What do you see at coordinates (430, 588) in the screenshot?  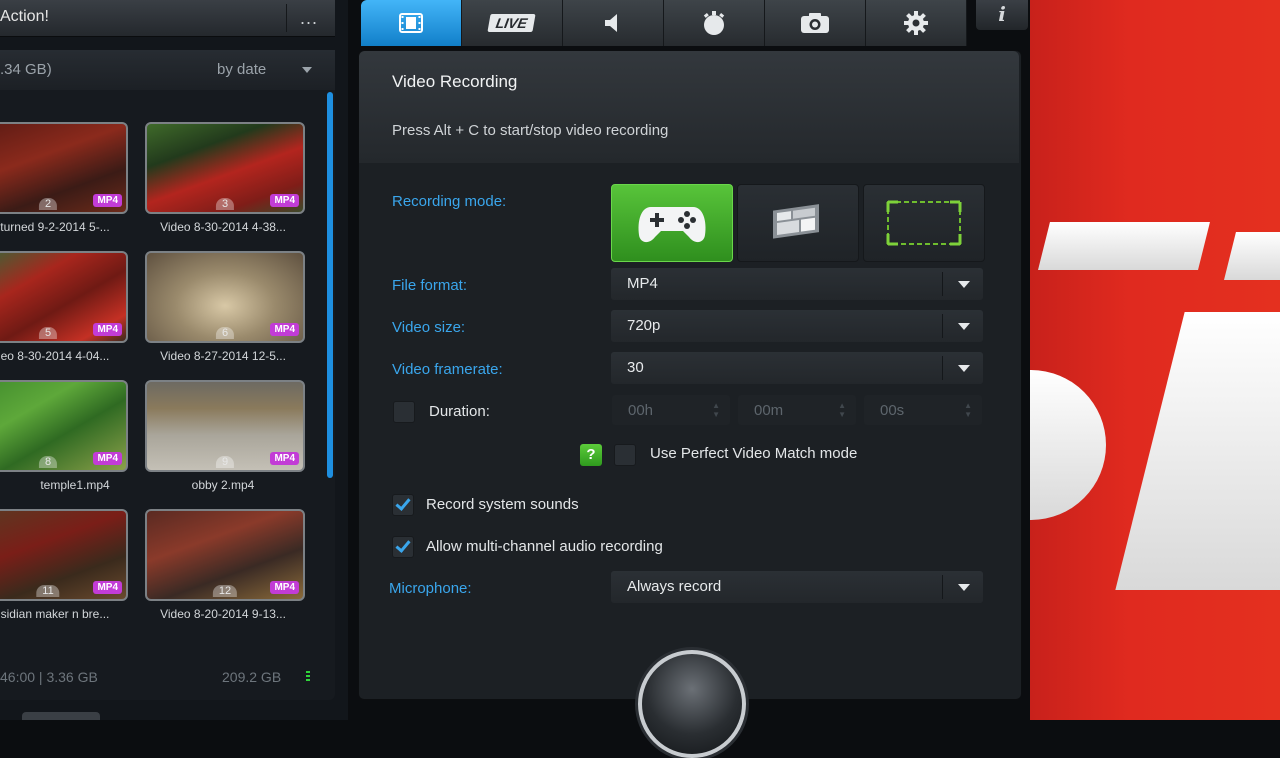 I see `microphone-label: Microphone:` at bounding box center [430, 588].